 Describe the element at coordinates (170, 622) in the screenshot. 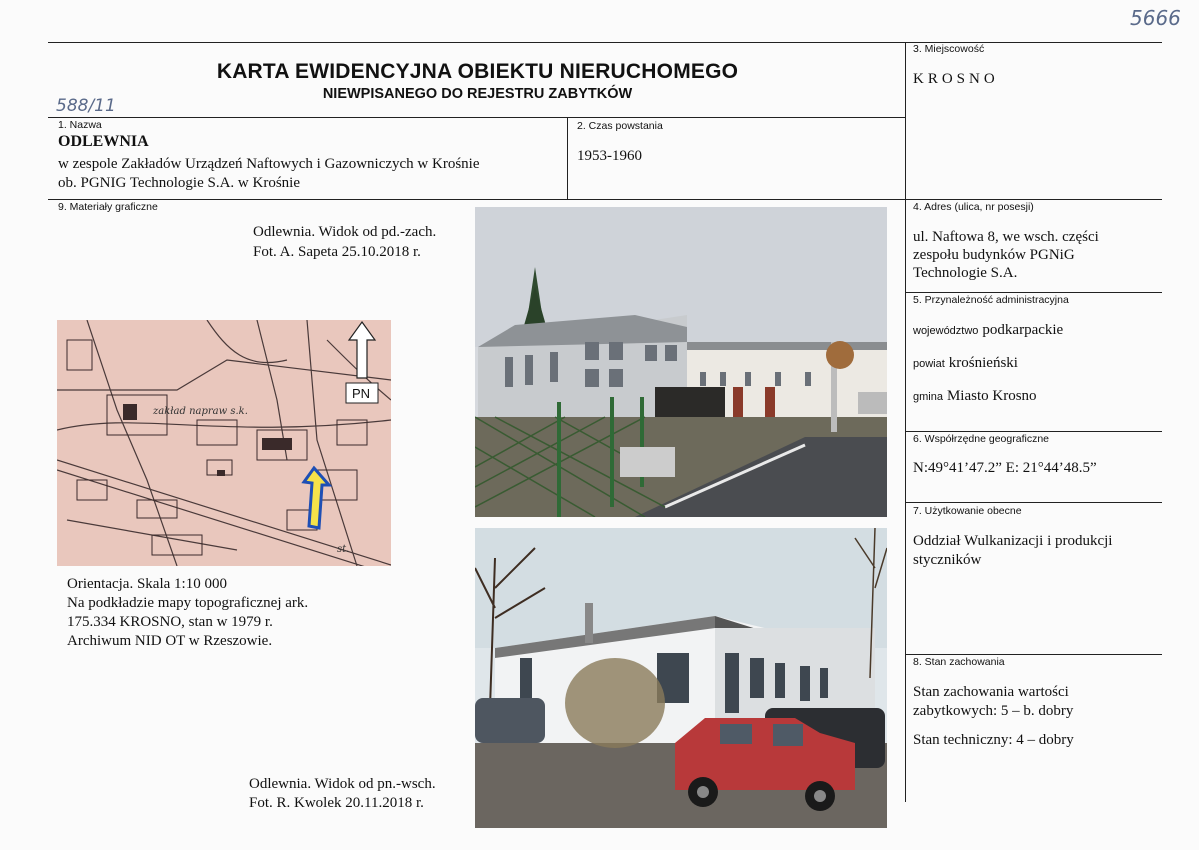

I see `map-caption-line-3: 175.334 KROSNO, stan w 1979 r.` at that location.